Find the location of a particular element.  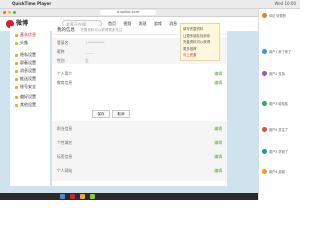

sidebar-item-label: 消息设置 is located at coordinates (28, 70).